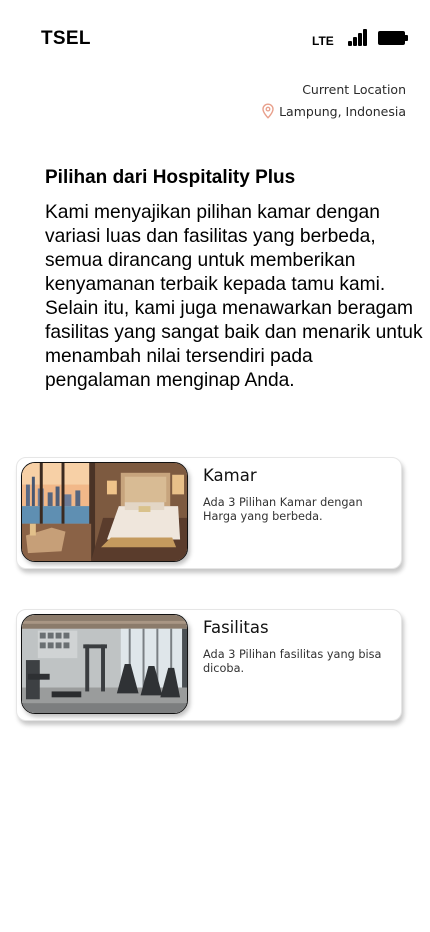  Describe the element at coordinates (333, 100) in the screenshot. I see `current-location: Current Location Lampung, Indonesia` at that location.